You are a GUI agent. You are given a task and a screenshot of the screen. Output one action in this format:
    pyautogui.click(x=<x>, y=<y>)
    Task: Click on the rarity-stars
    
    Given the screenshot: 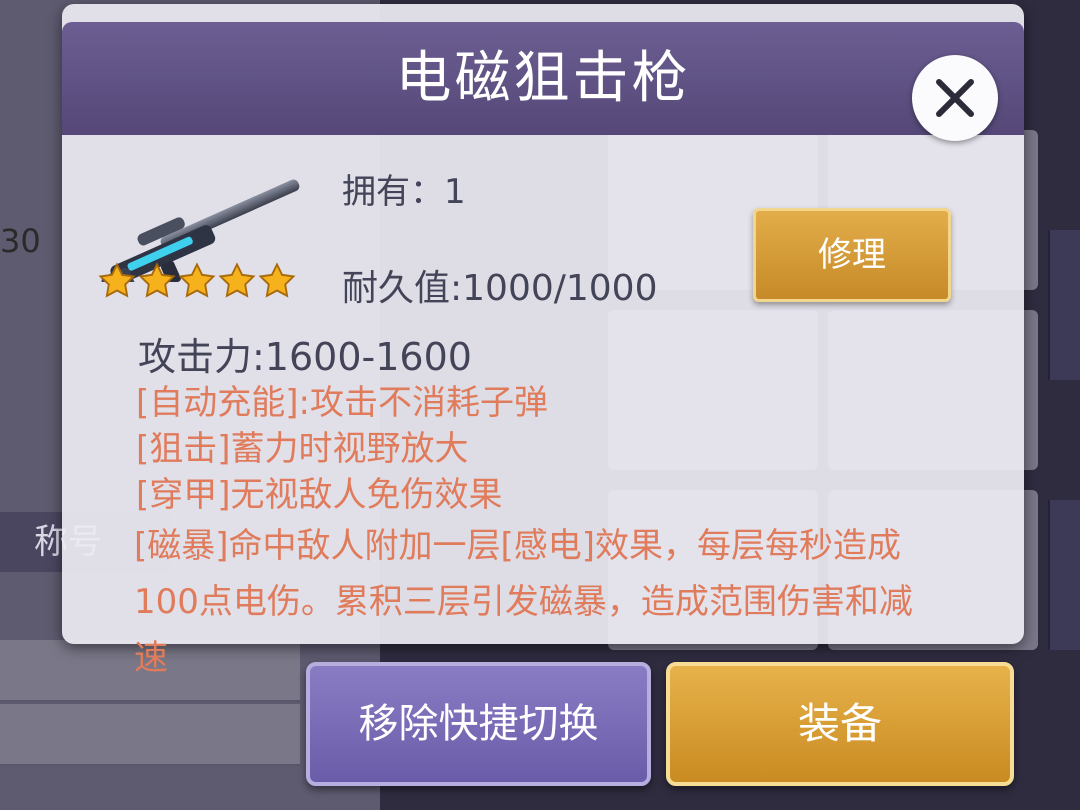 What is the action you would take?
    pyautogui.click(x=197, y=281)
    